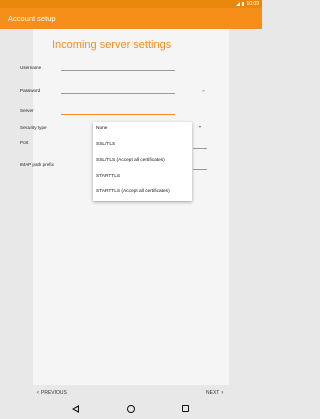 The width and height of the screenshot is (320, 419). I want to click on battery-icon, so click(243, 4).